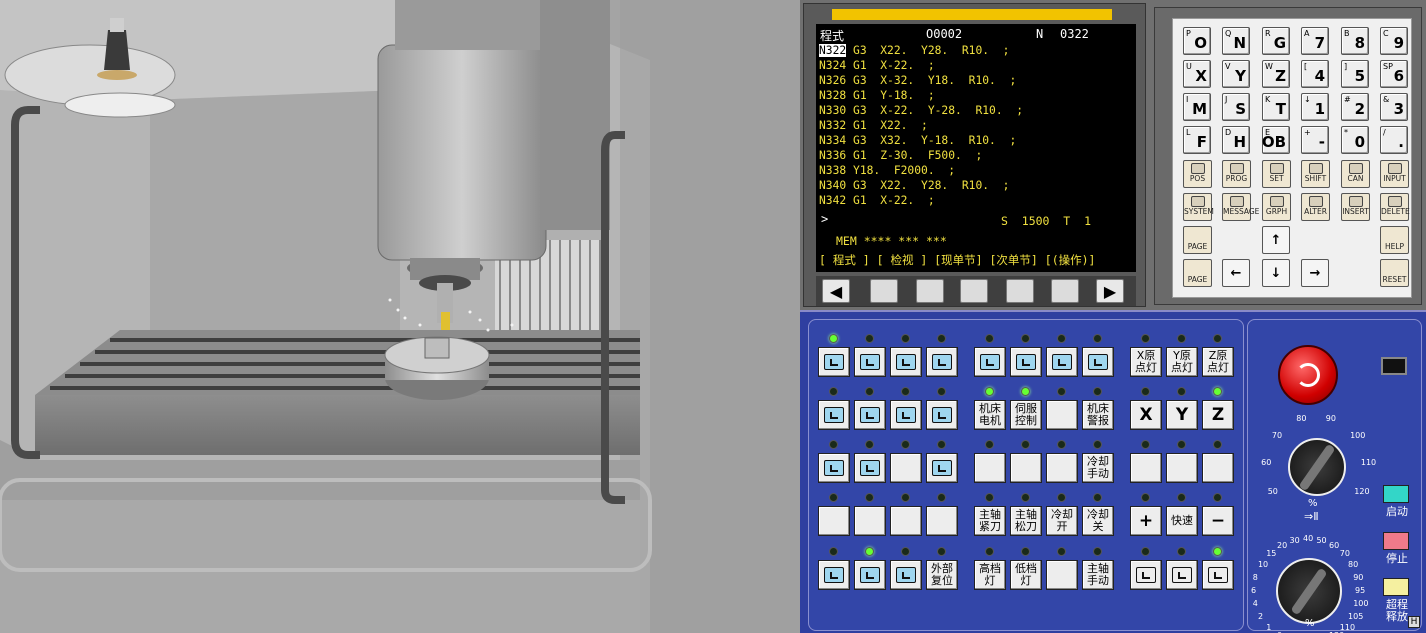 The image size is (1426, 633). What do you see at coordinates (1182, 362) in the screenshot?
I see `y-home-lamp: Y原 点灯` at bounding box center [1182, 362].